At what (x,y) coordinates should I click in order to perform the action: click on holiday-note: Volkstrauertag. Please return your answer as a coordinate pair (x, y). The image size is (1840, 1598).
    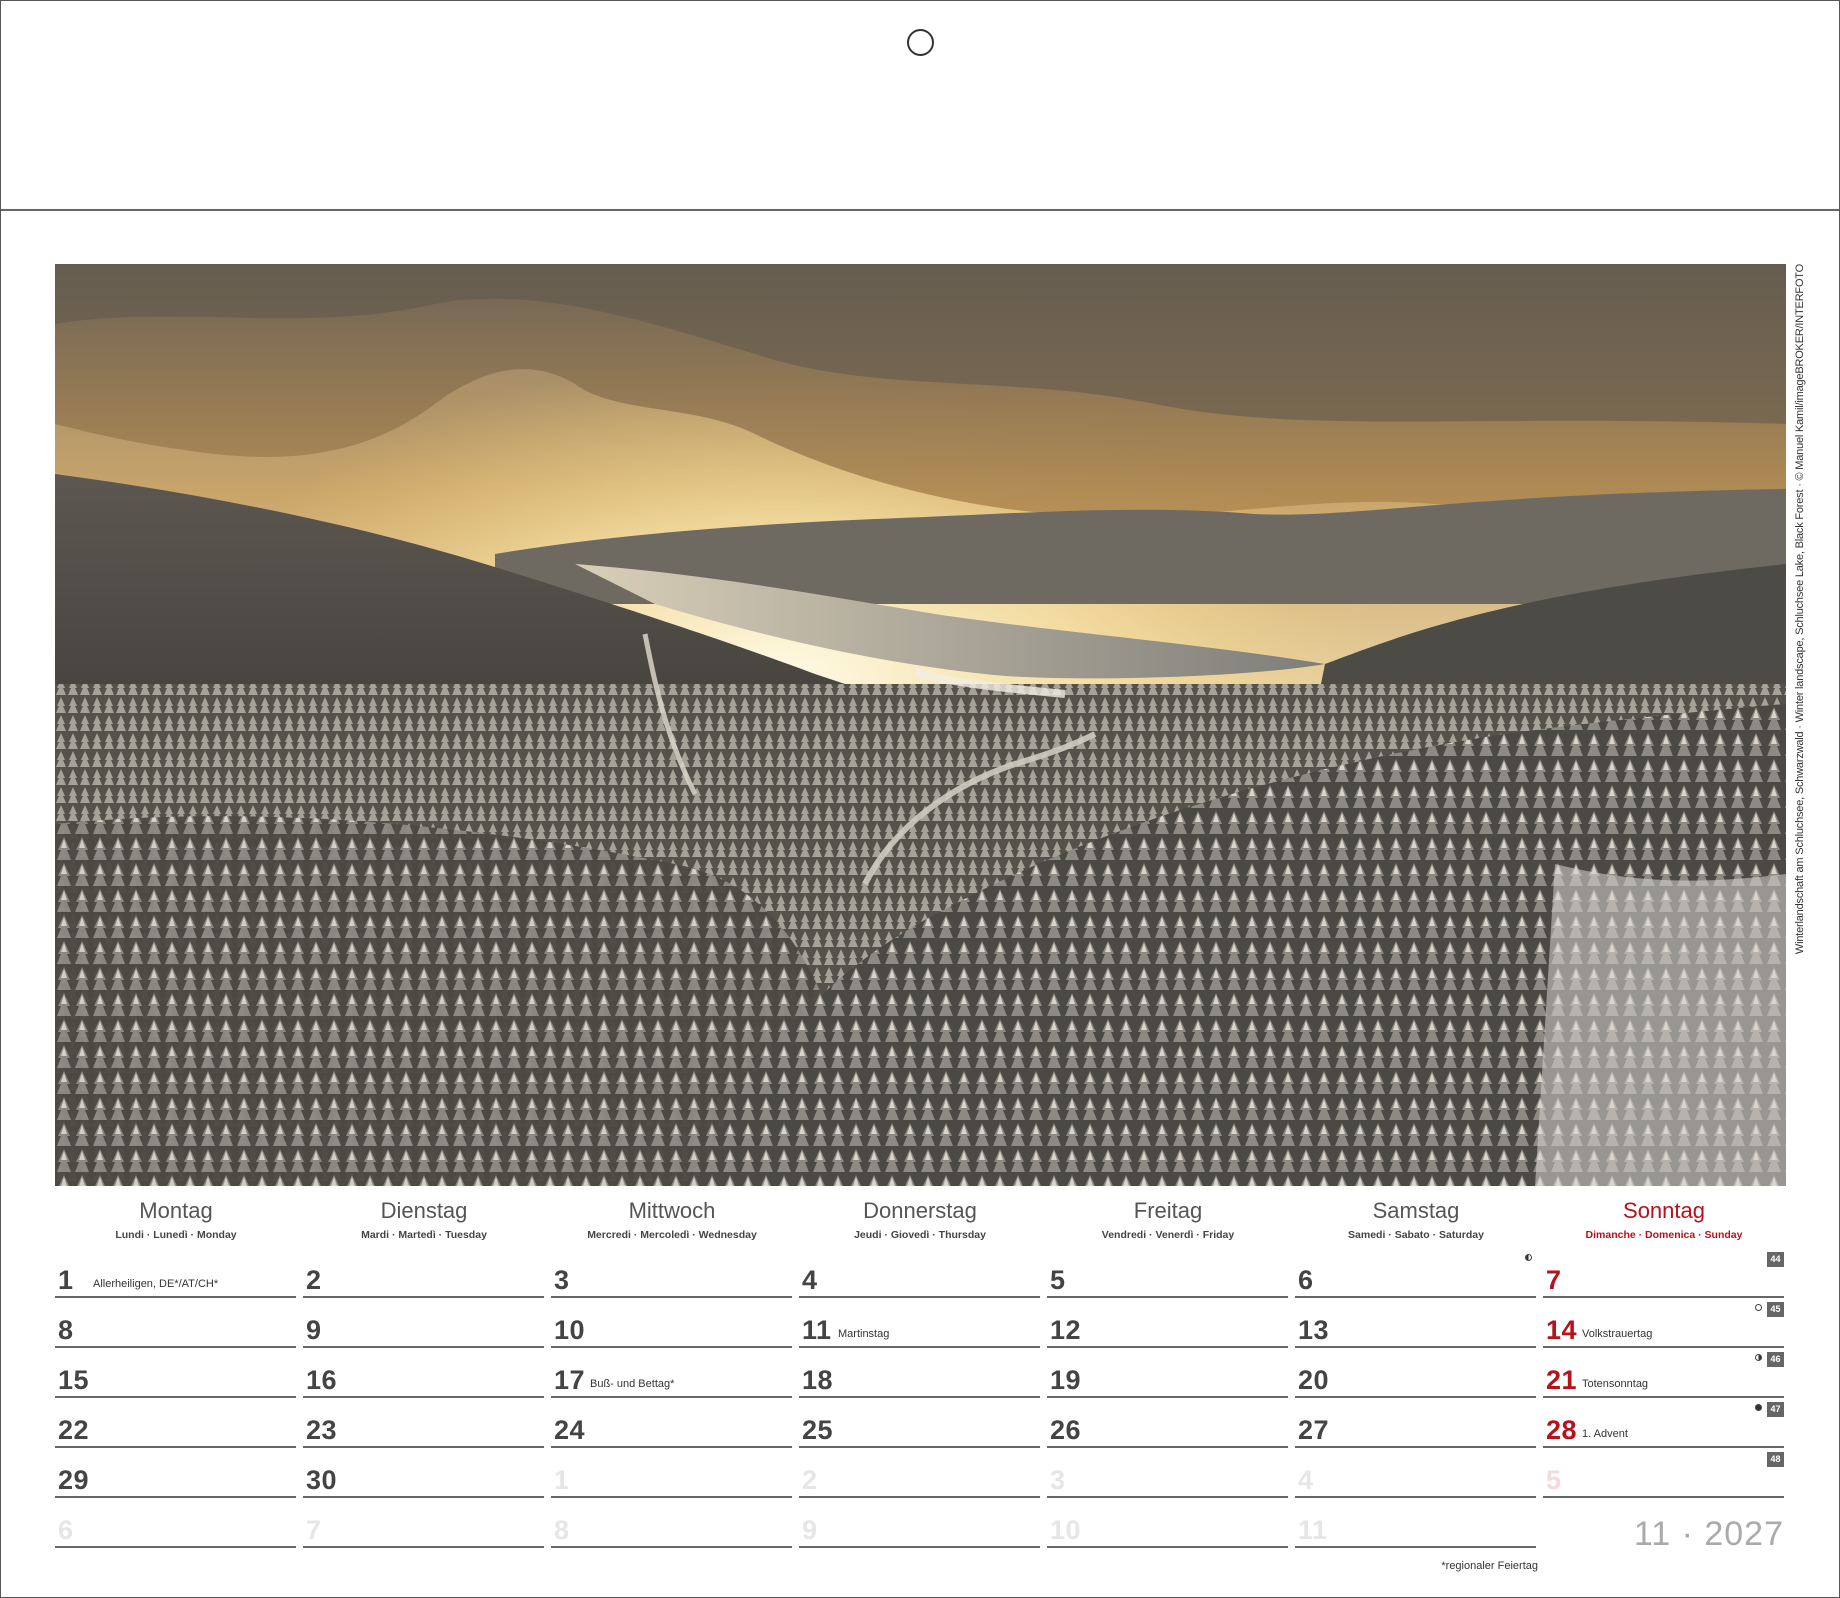
    Looking at the image, I should click on (1617, 1334).